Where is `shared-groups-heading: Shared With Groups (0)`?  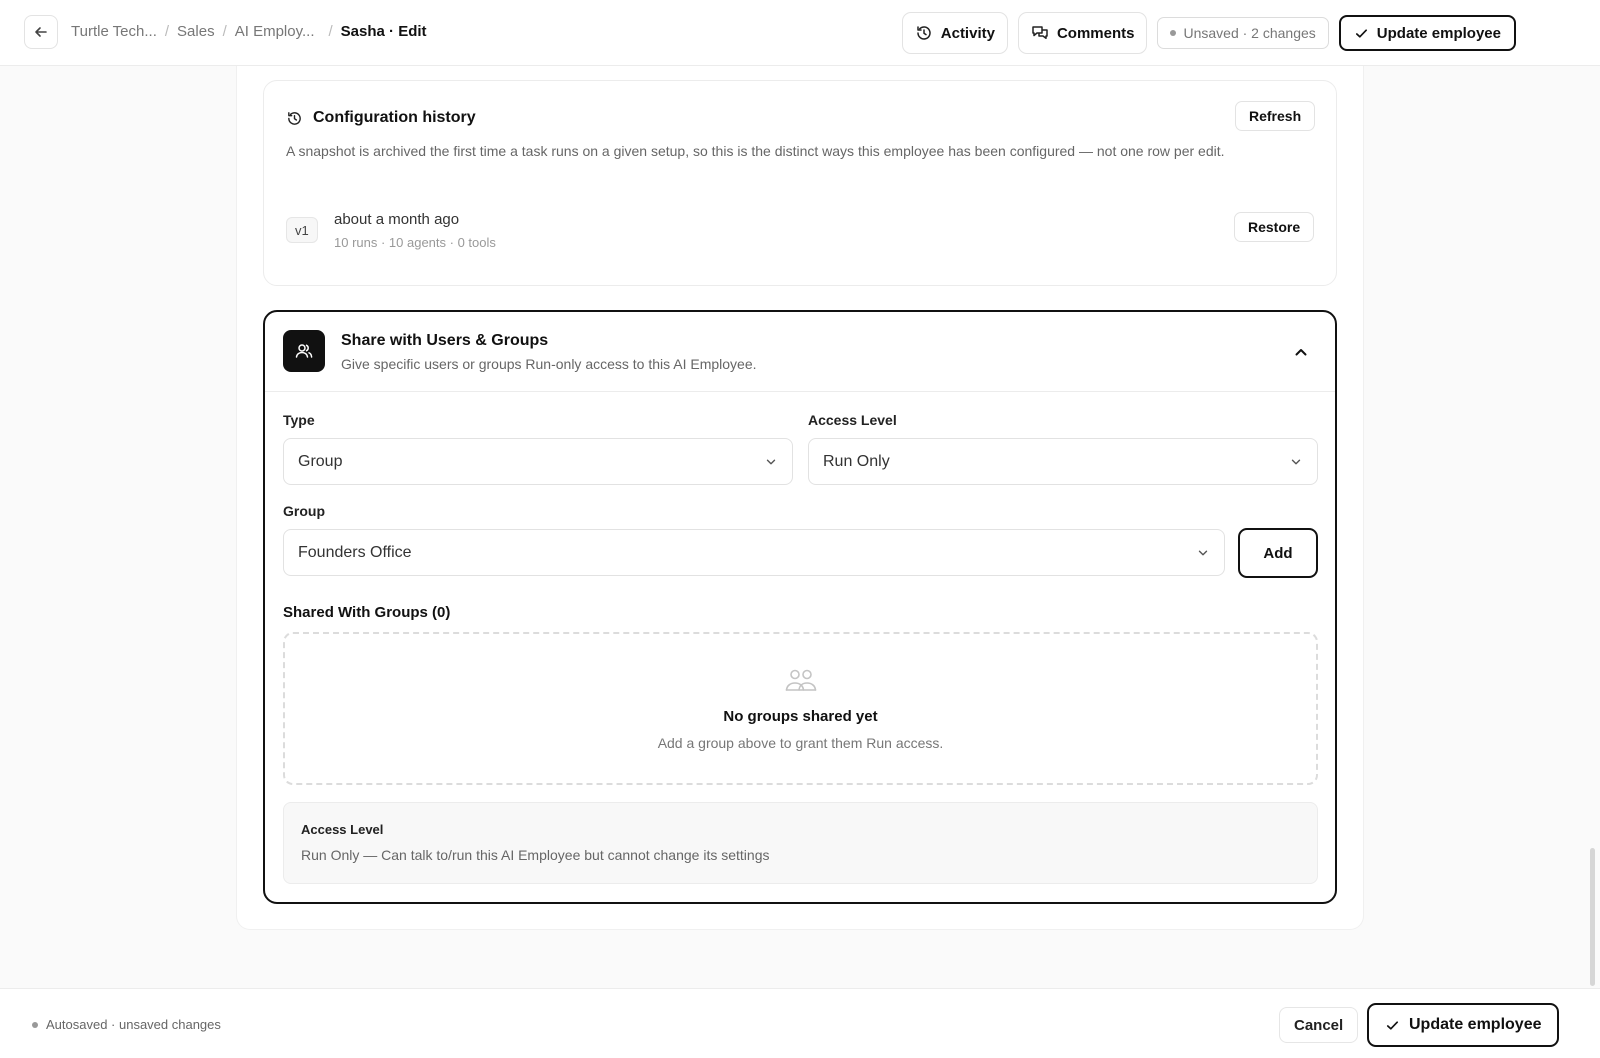
shared-groups-heading: Shared With Groups (0) is located at coordinates (367, 612).